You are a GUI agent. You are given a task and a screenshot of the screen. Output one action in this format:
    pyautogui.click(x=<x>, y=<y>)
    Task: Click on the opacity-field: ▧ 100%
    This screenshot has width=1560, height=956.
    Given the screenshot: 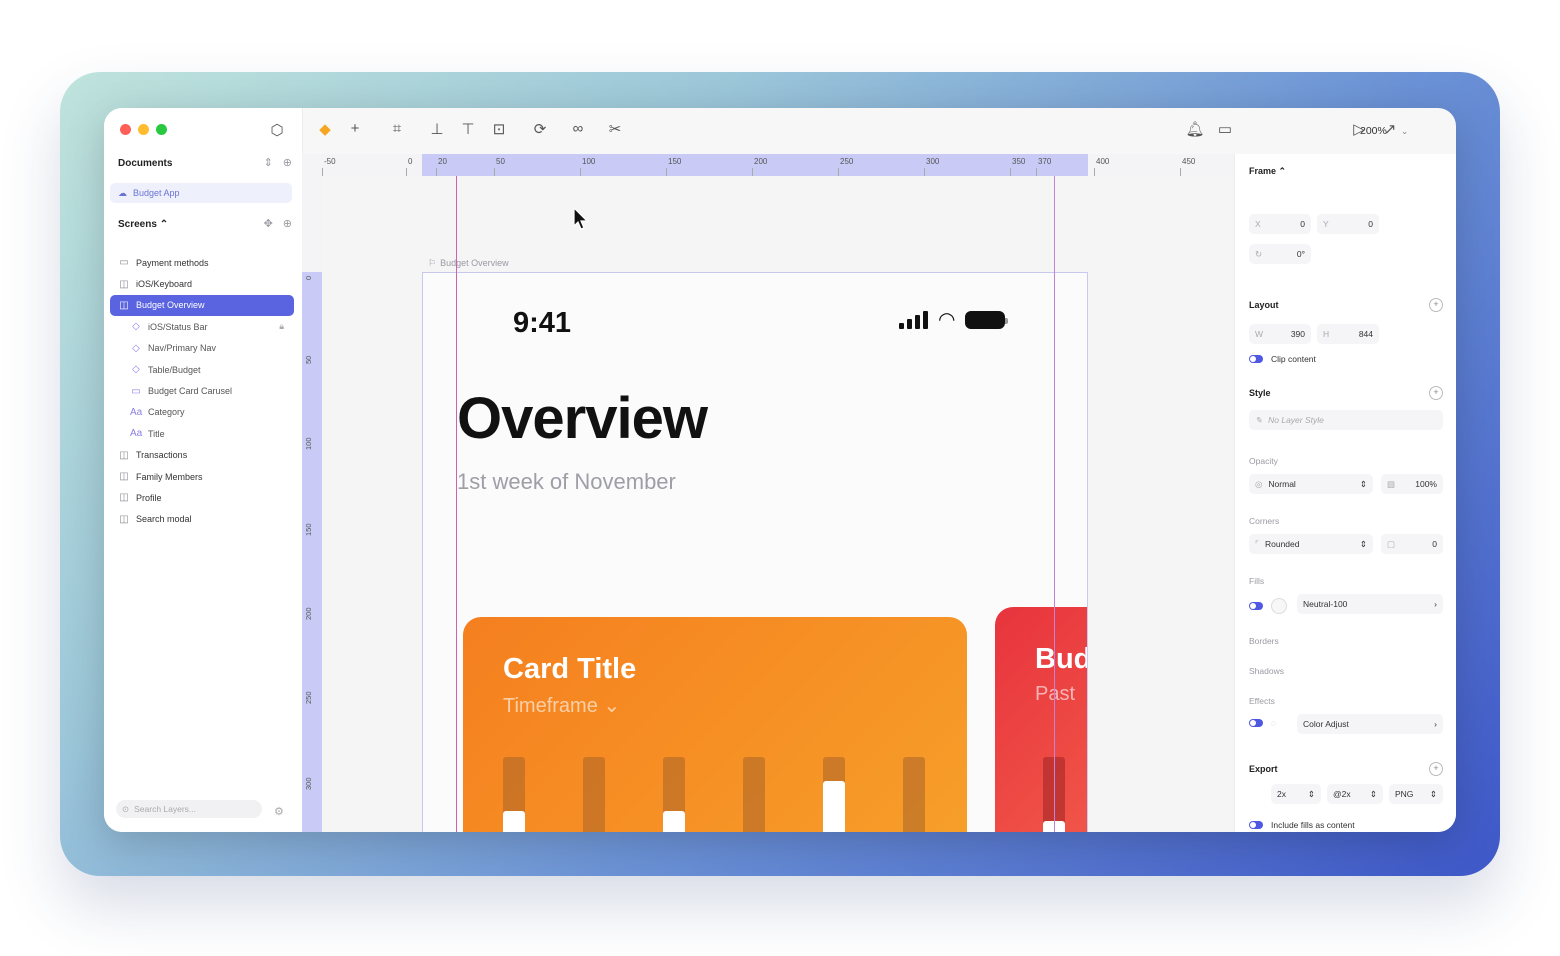 What is the action you would take?
    pyautogui.click(x=1412, y=484)
    